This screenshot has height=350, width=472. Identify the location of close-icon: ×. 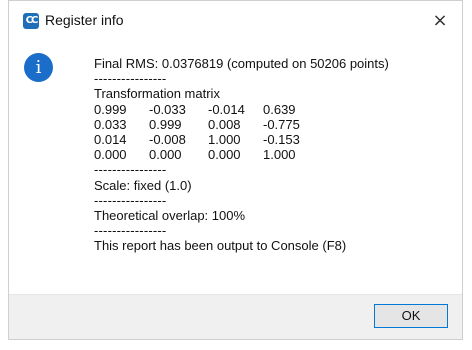
(440, 20).